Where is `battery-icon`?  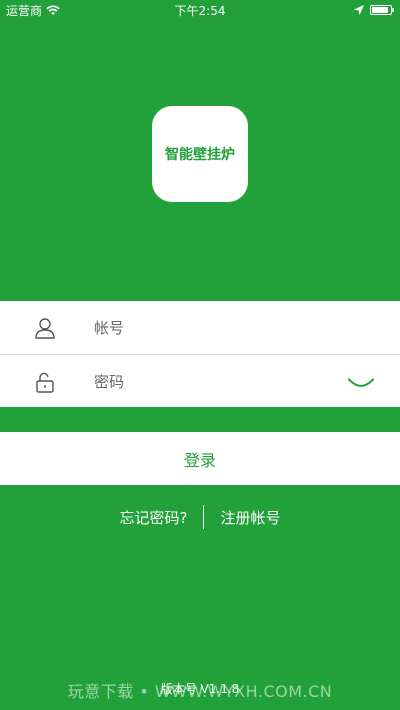 battery-icon is located at coordinates (382, 10).